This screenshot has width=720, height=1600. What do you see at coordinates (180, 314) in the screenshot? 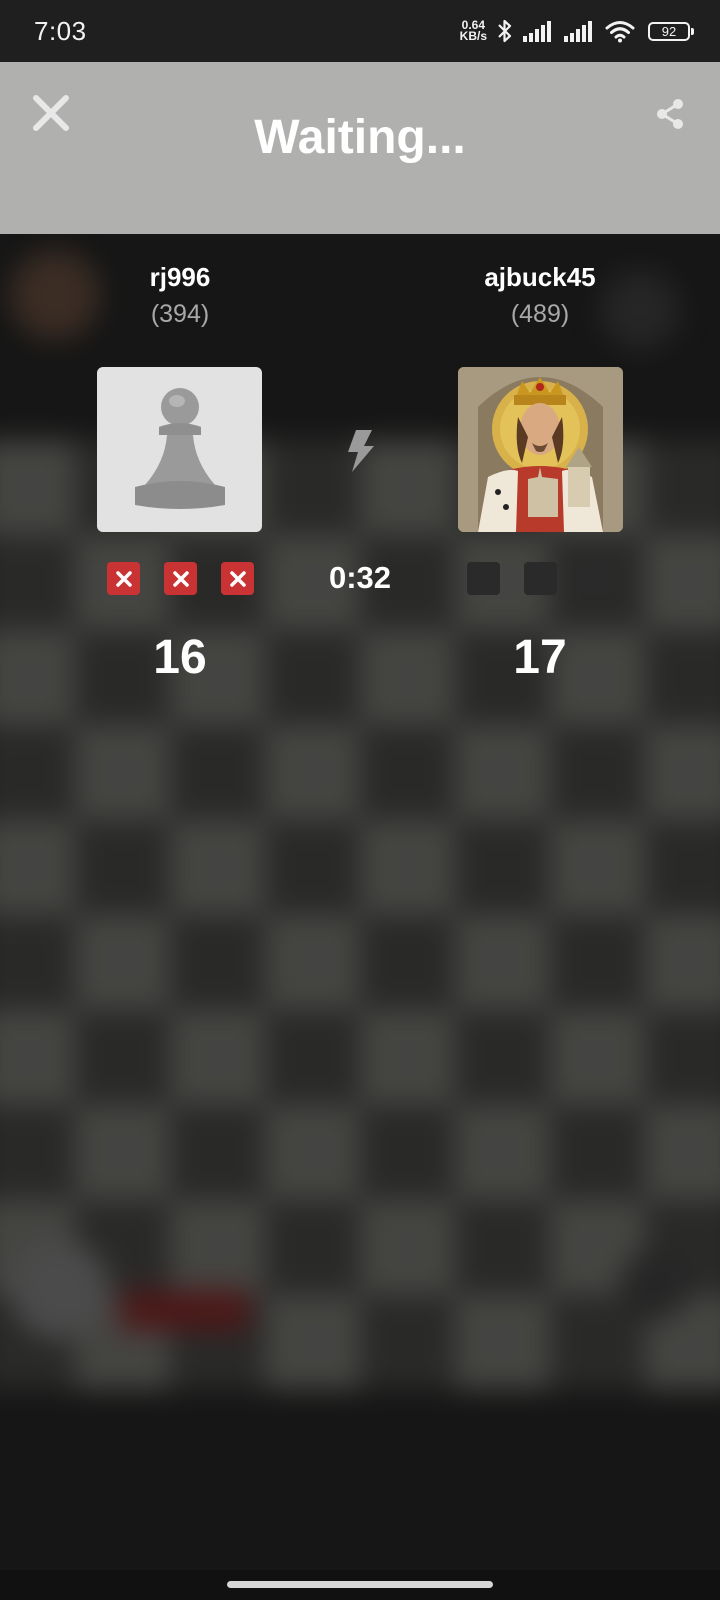
I see `player-1-rating: (394)` at bounding box center [180, 314].